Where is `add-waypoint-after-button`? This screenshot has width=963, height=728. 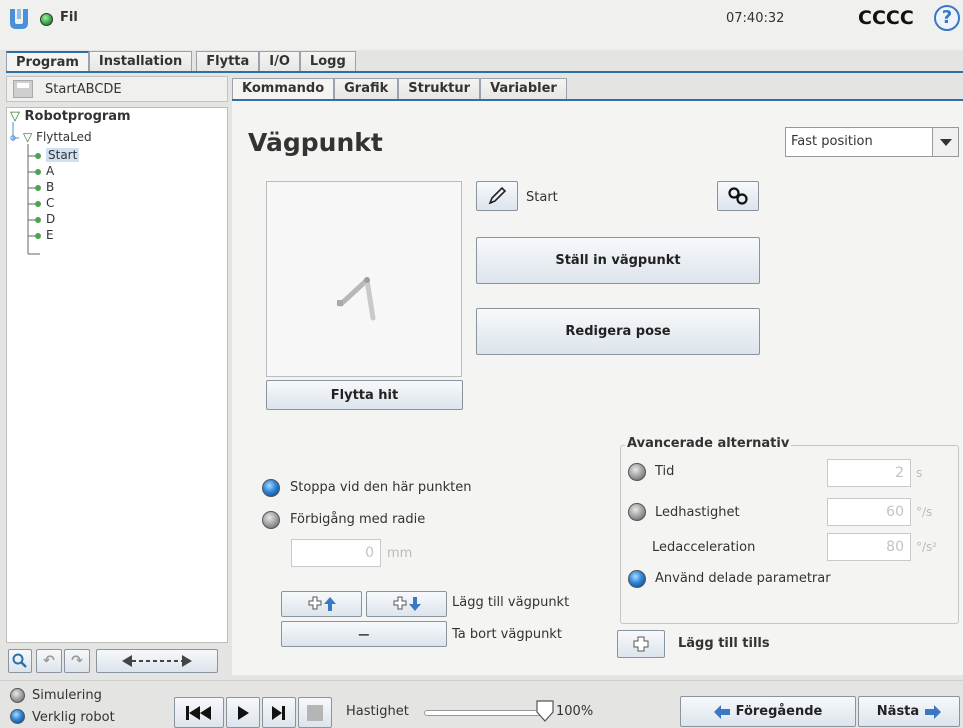
add-waypoint-after-button is located at coordinates (406, 604).